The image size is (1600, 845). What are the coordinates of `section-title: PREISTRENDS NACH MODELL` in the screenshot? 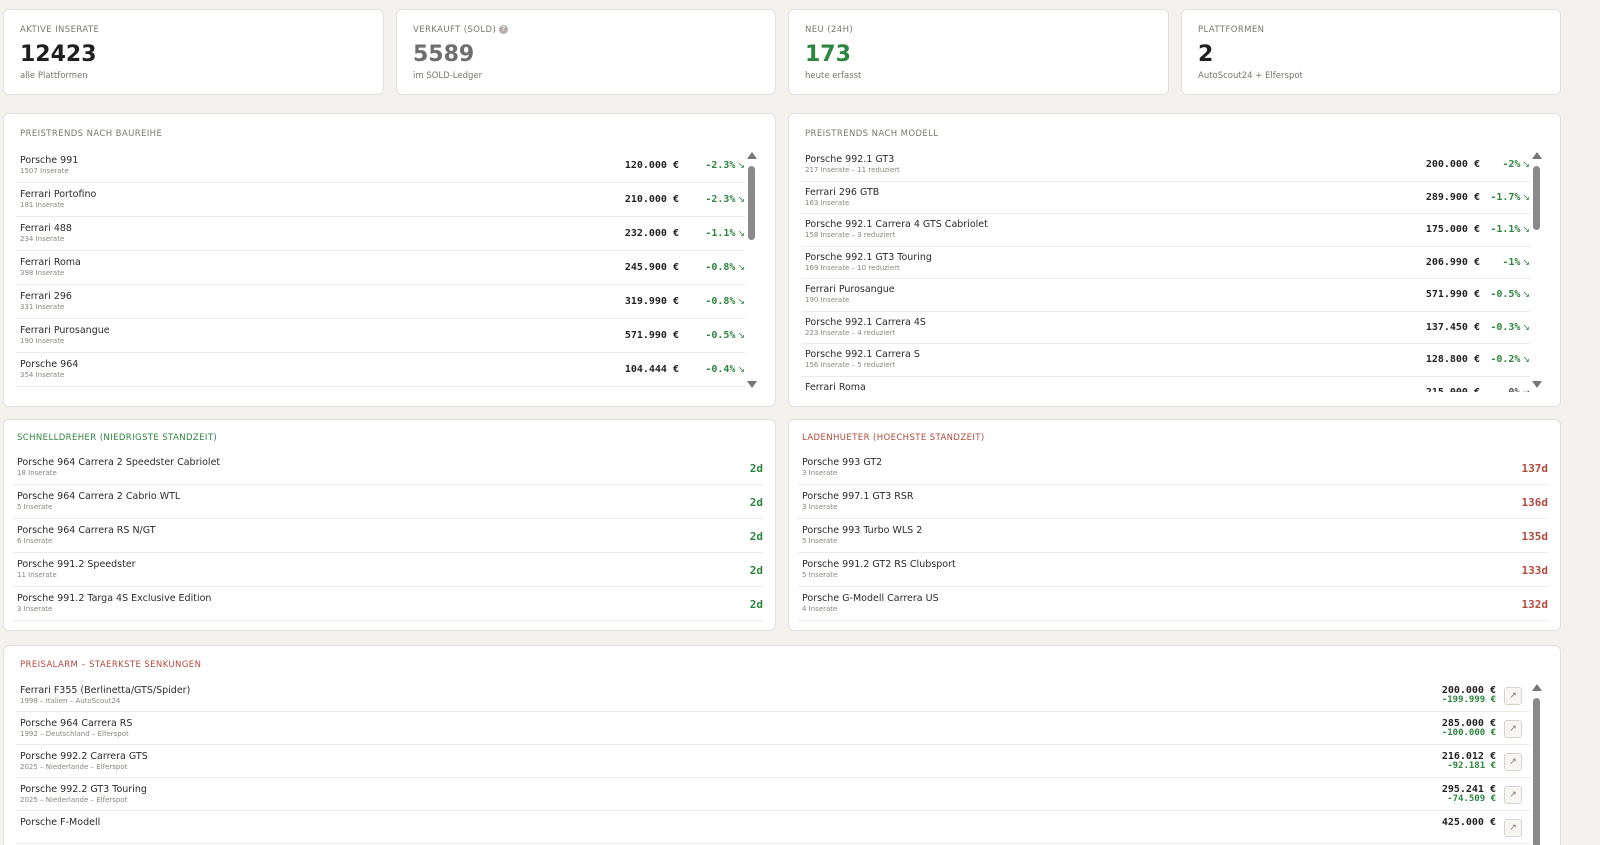 It's located at (872, 134).